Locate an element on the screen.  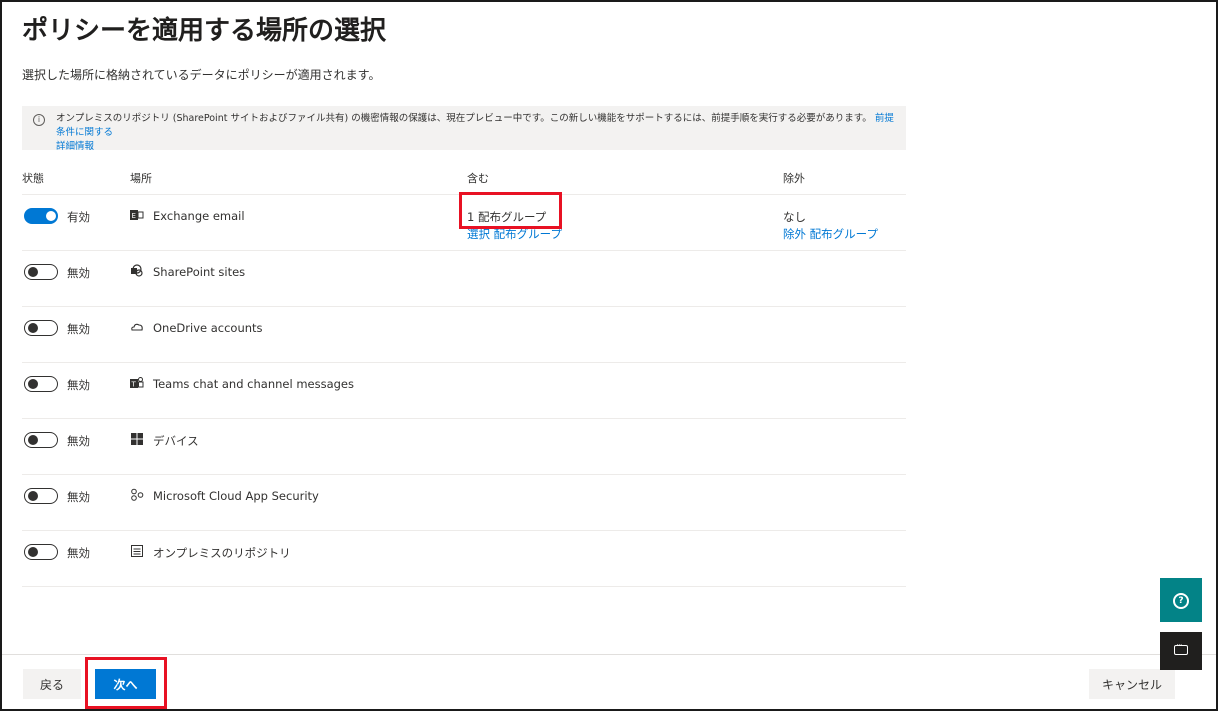
toggle-cloud-app-security is located at coordinates (41, 496).